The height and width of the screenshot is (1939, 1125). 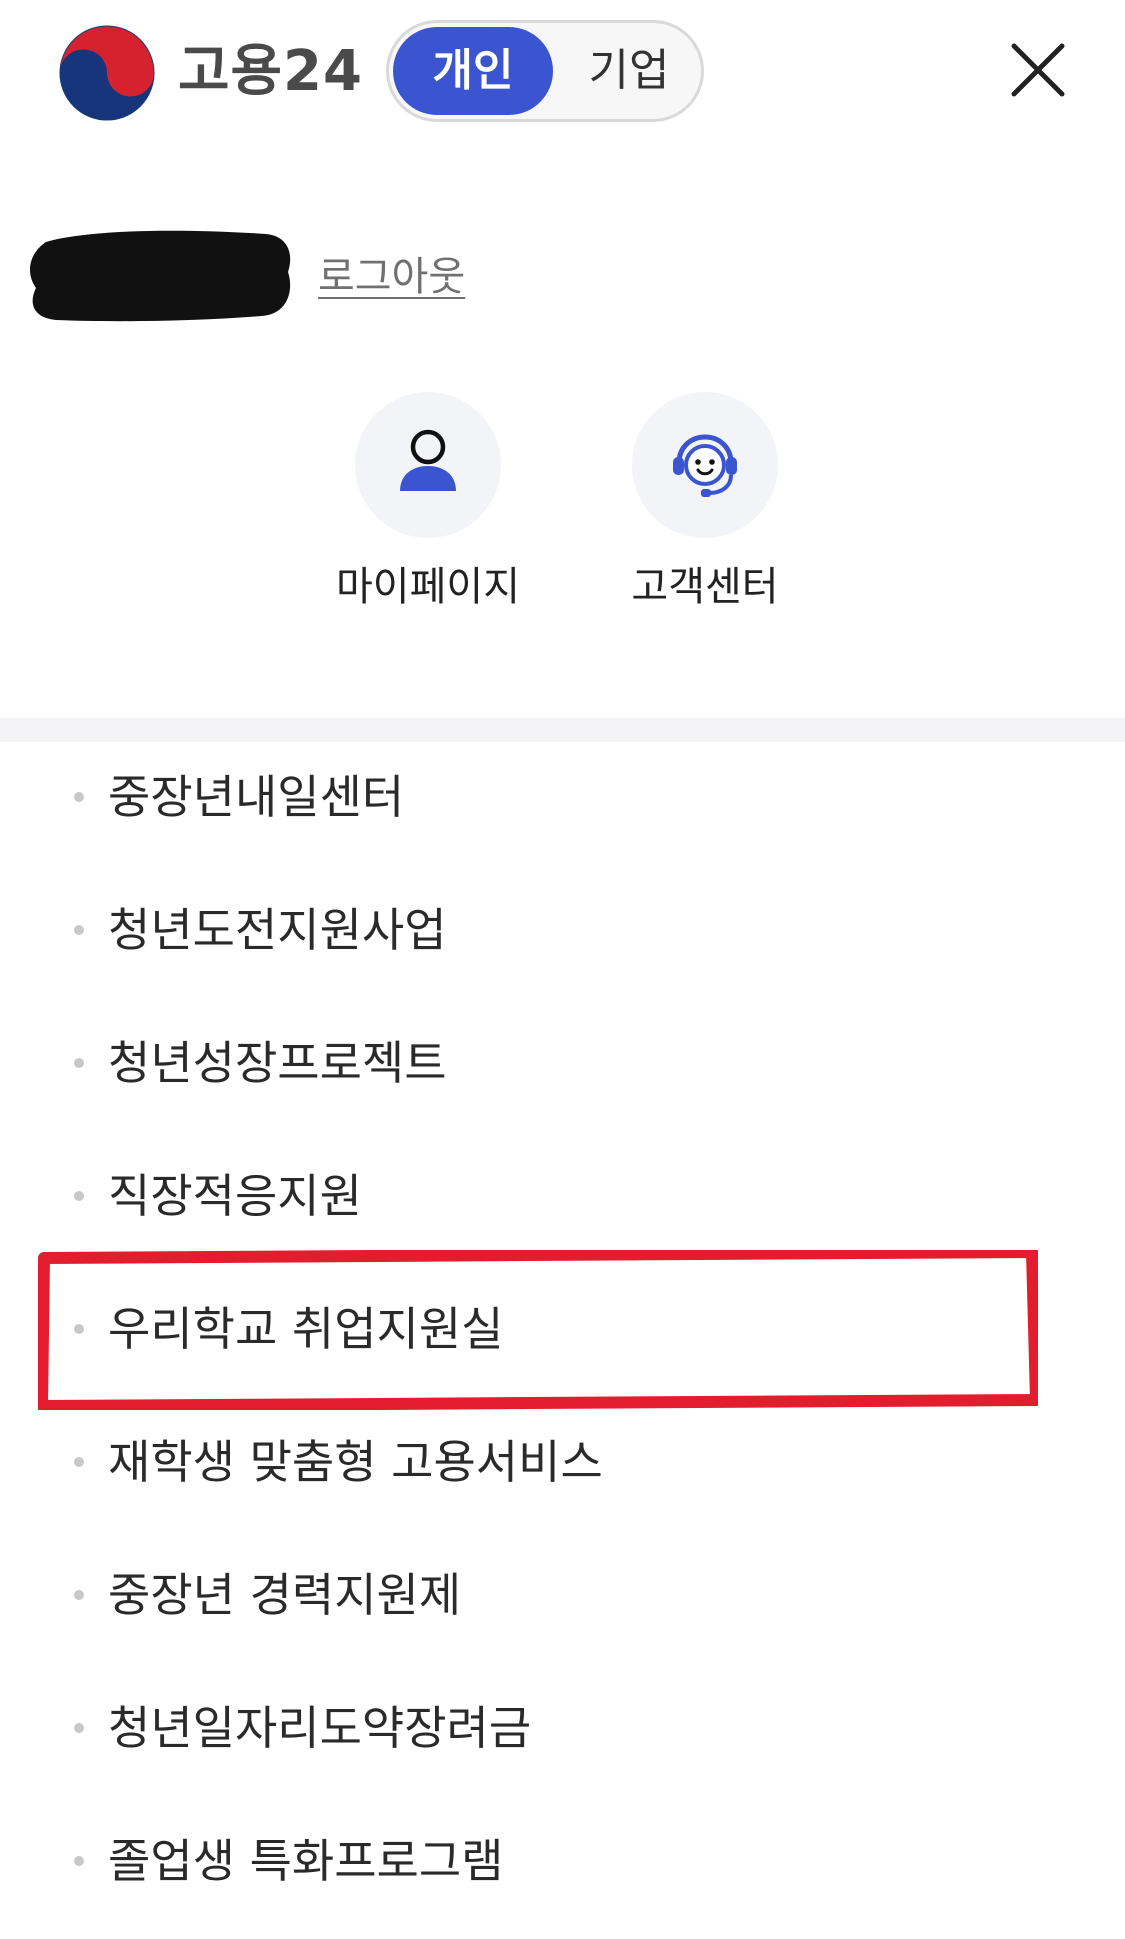 I want to click on person-icon, so click(x=428, y=460).